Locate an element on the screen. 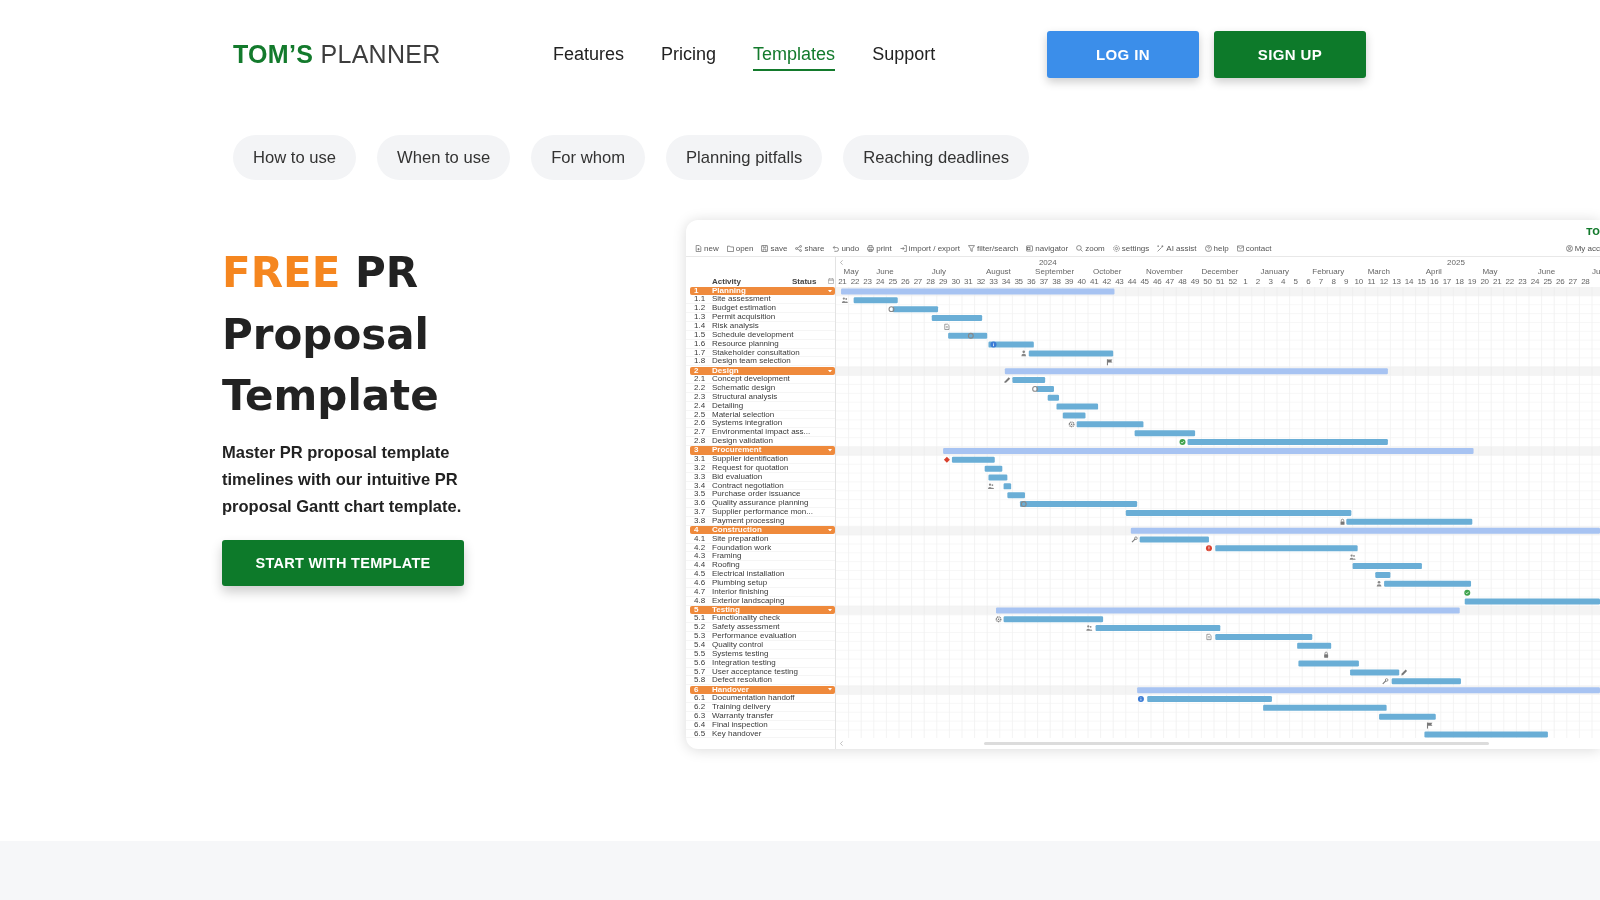 The width and height of the screenshot is (1600, 900). week-number: 12 is located at coordinates (1383, 282).